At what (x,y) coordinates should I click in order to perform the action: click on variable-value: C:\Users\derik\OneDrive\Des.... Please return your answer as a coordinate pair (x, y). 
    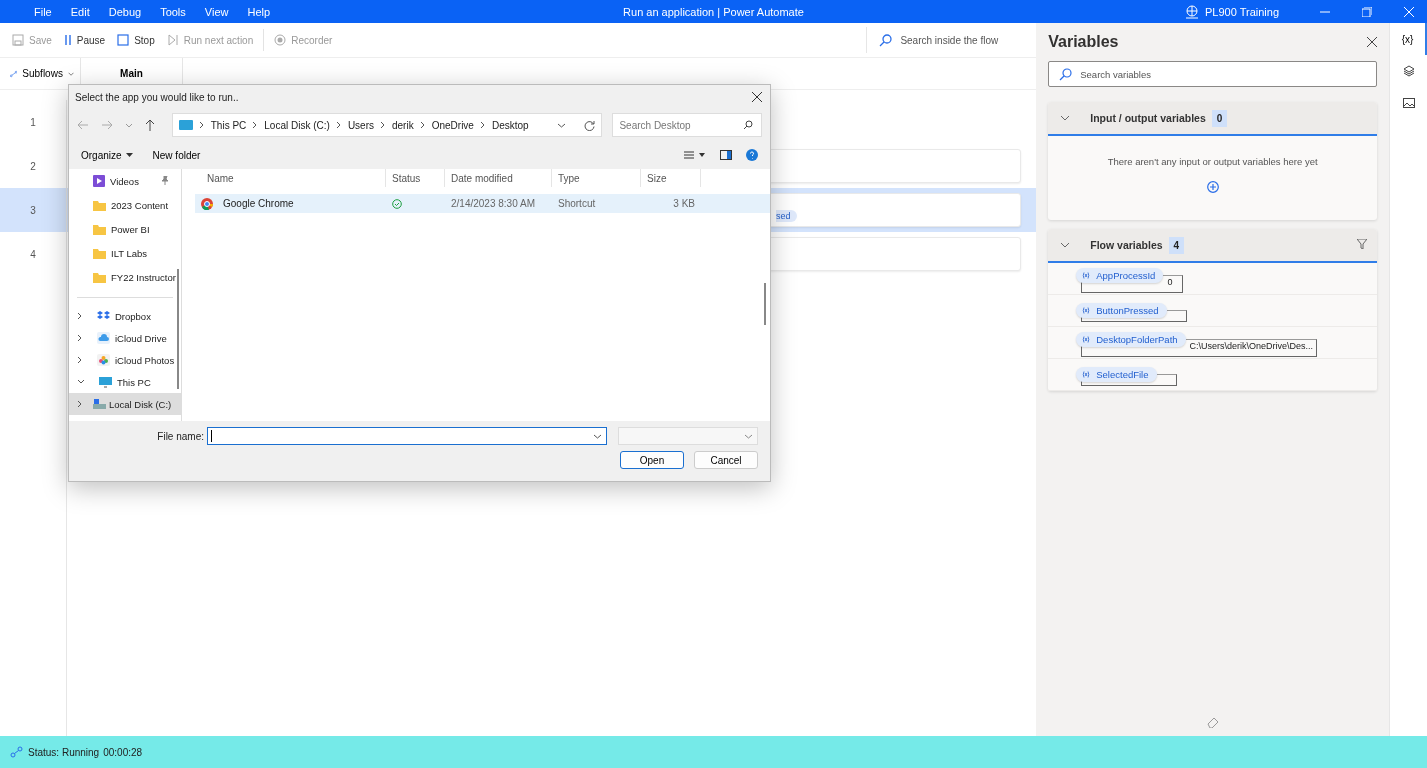
    Looking at the image, I should click on (1251, 346).